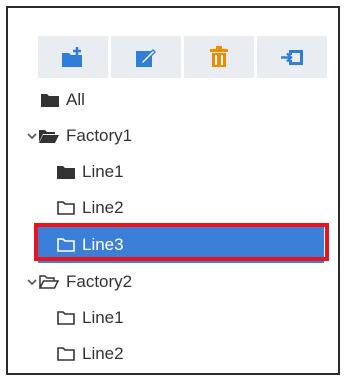 The image size is (346, 381). I want to click on tree-node-factory2-line1: Line1, so click(90, 318).